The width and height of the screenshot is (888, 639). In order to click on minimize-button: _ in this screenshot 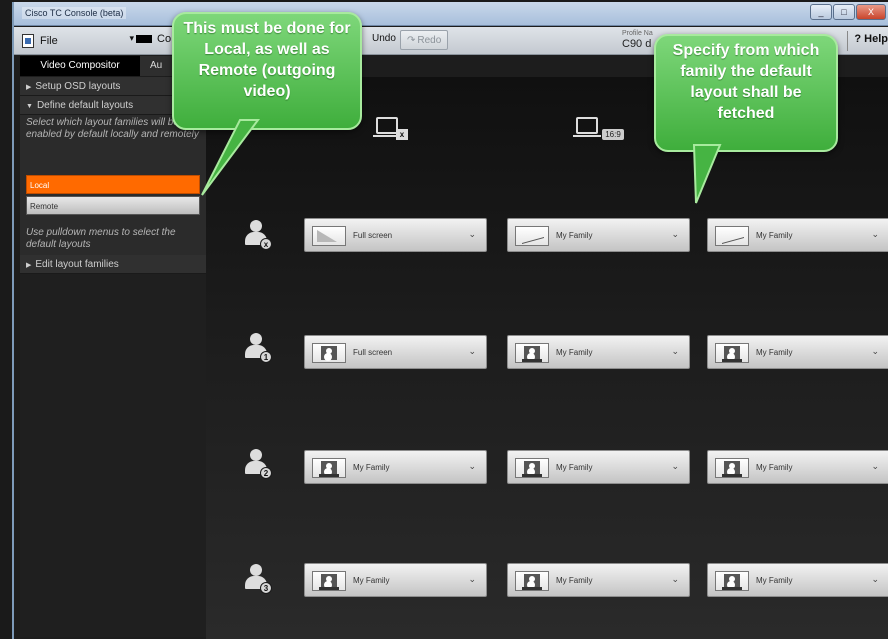, I will do `click(821, 12)`.